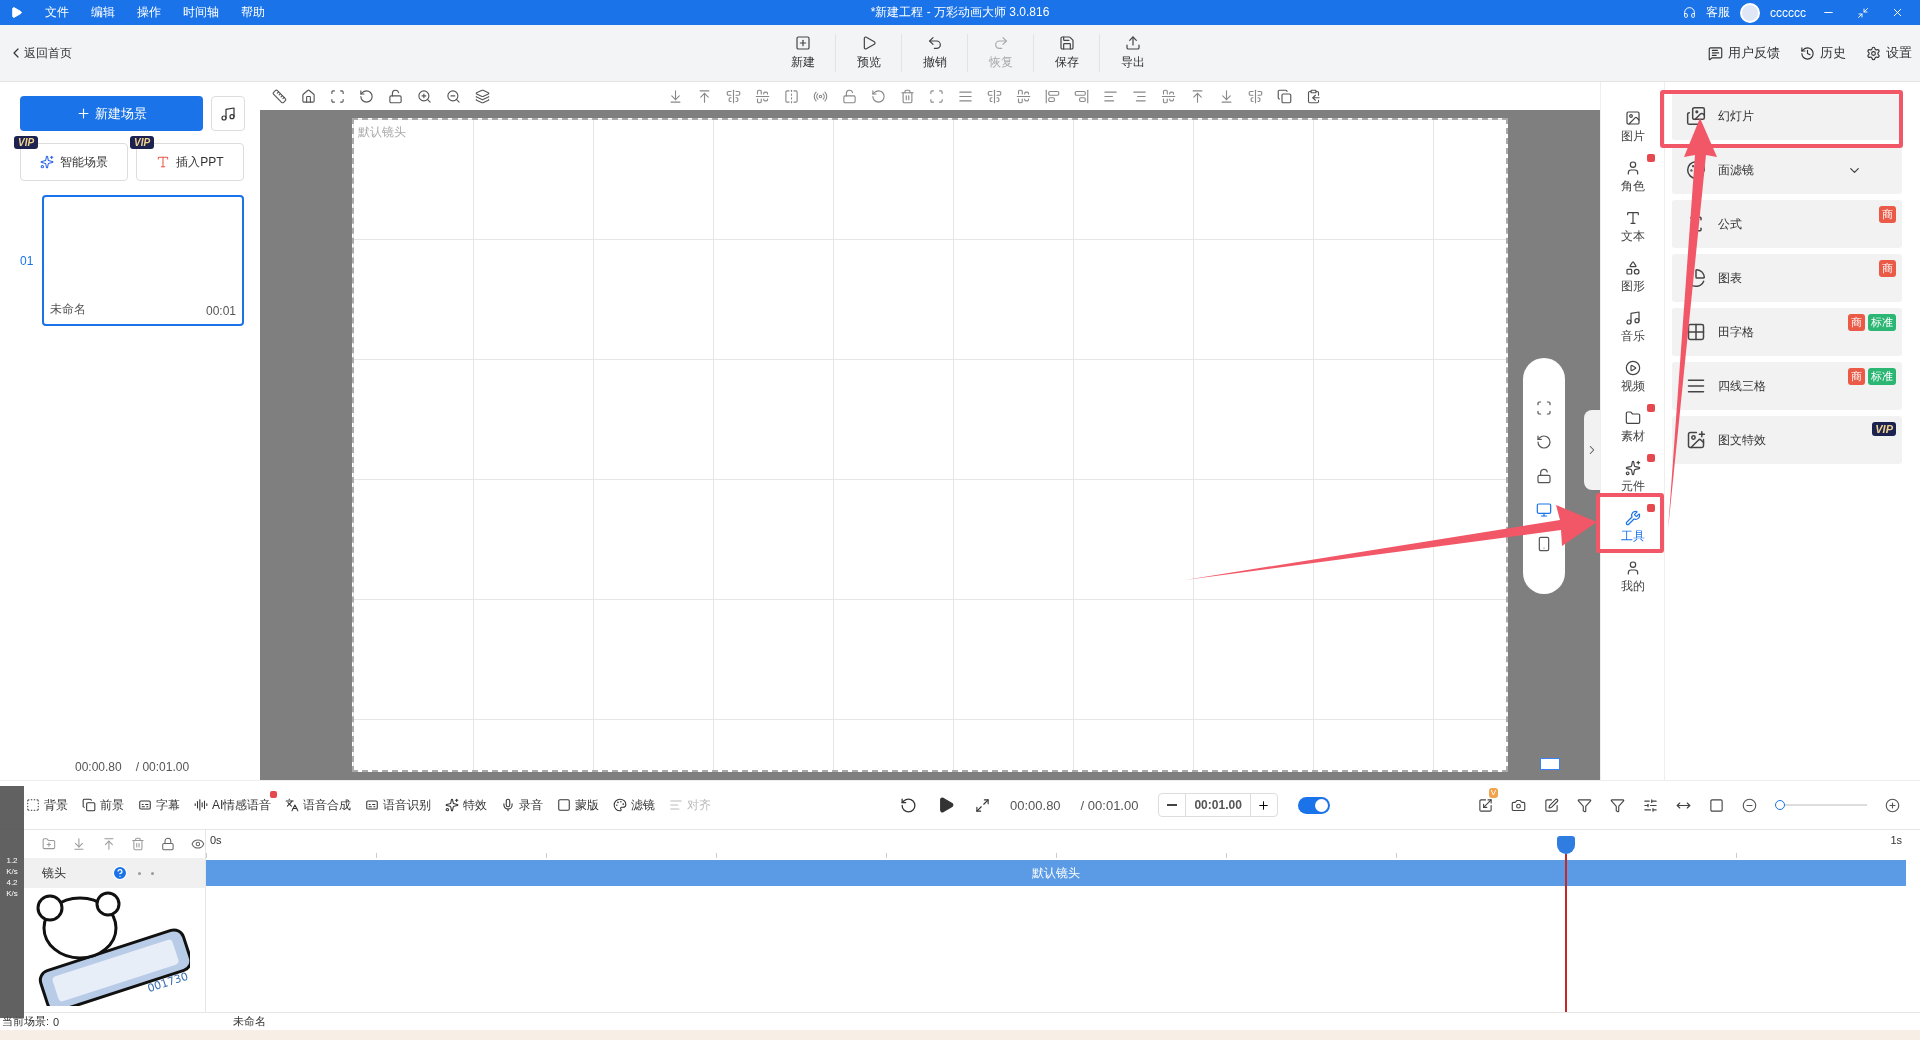 Image resolution: width=1920 pixels, height=1040 pixels. I want to click on menu-item: 编辑, so click(103, 12).